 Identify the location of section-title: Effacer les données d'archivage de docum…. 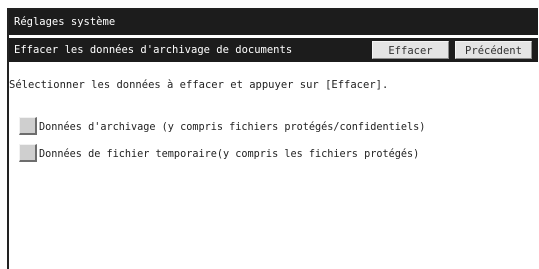
(153, 50).